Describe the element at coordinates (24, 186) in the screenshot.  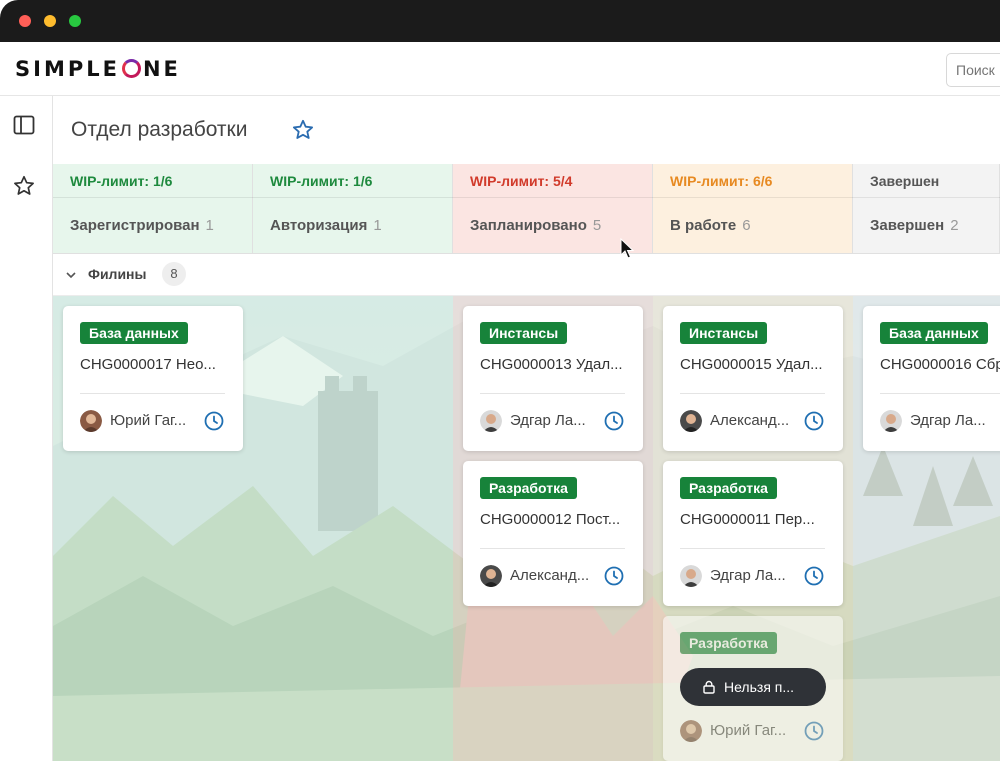
I see `favorites-star-icon` at that location.